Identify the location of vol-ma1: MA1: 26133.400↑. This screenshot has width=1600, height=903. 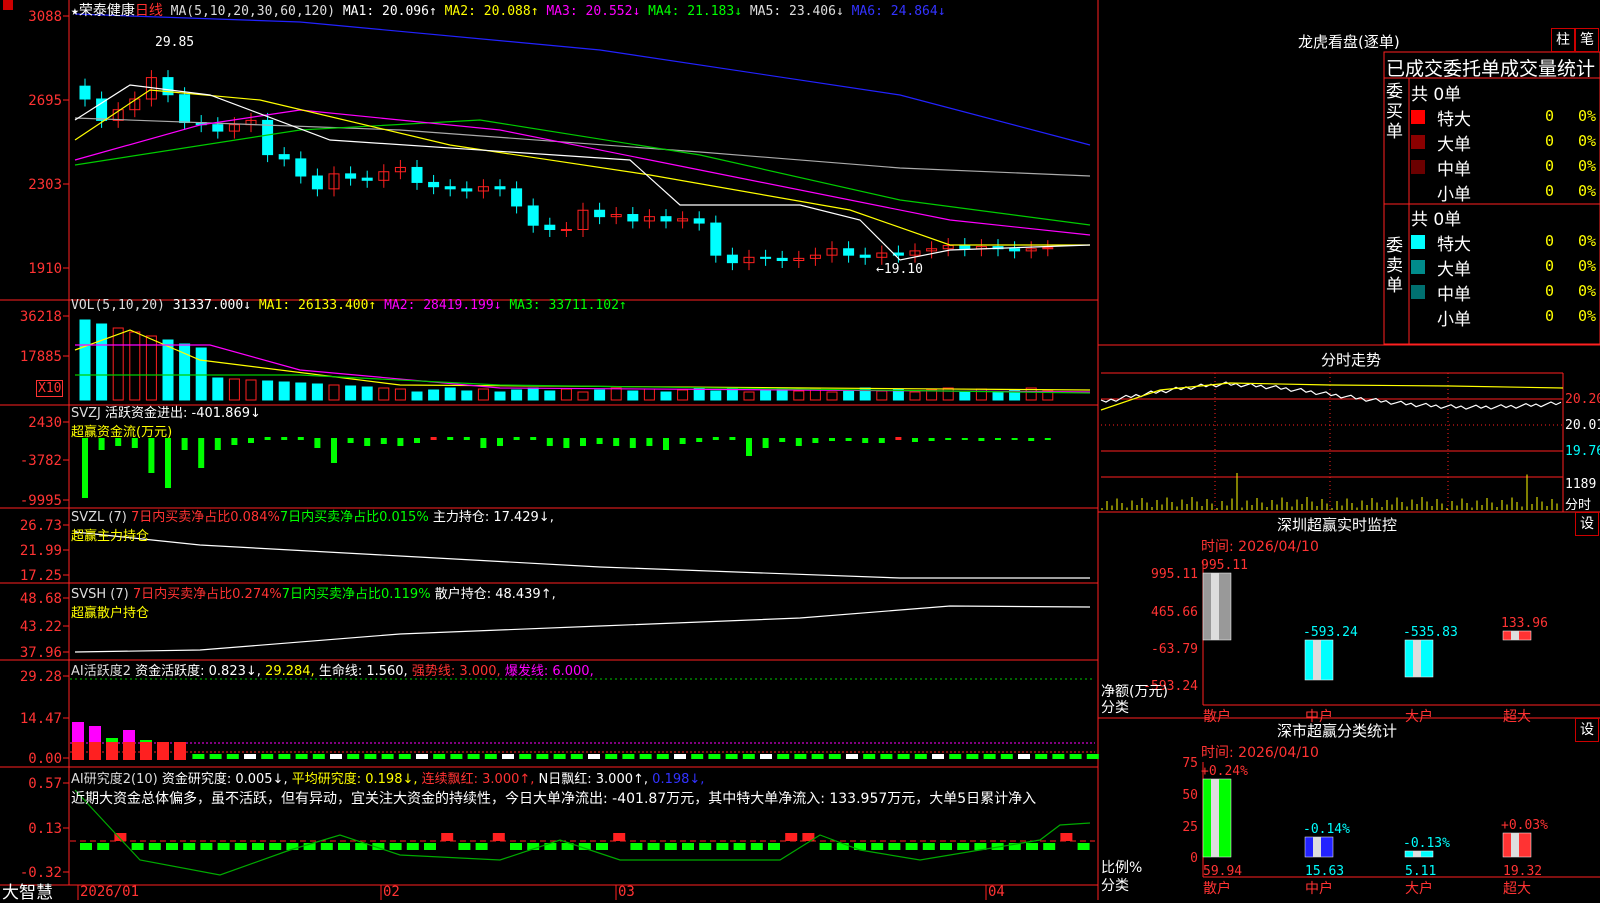
(317, 305).